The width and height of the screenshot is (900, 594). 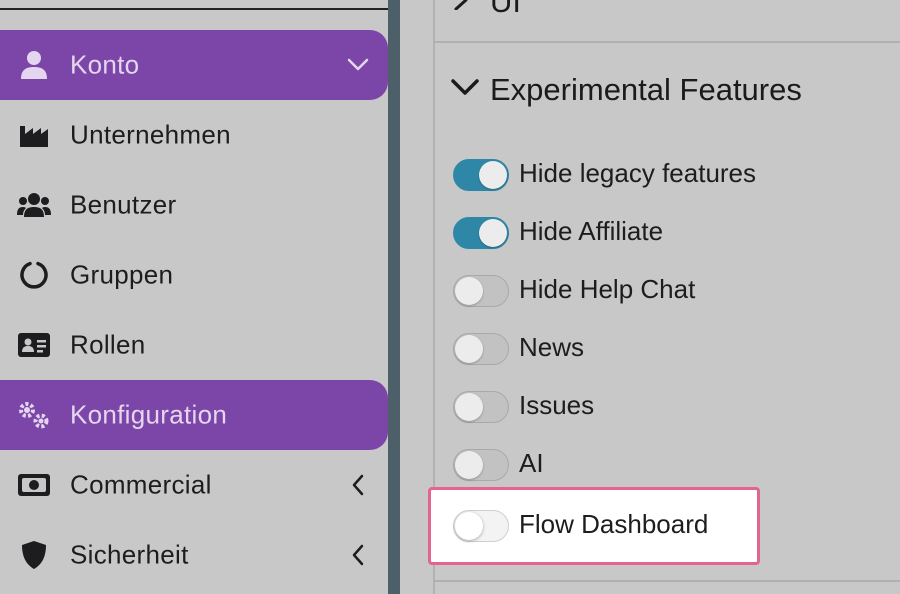 I want to click on sidebar-item-label: Sicherheit, so click(x=129, y=554).